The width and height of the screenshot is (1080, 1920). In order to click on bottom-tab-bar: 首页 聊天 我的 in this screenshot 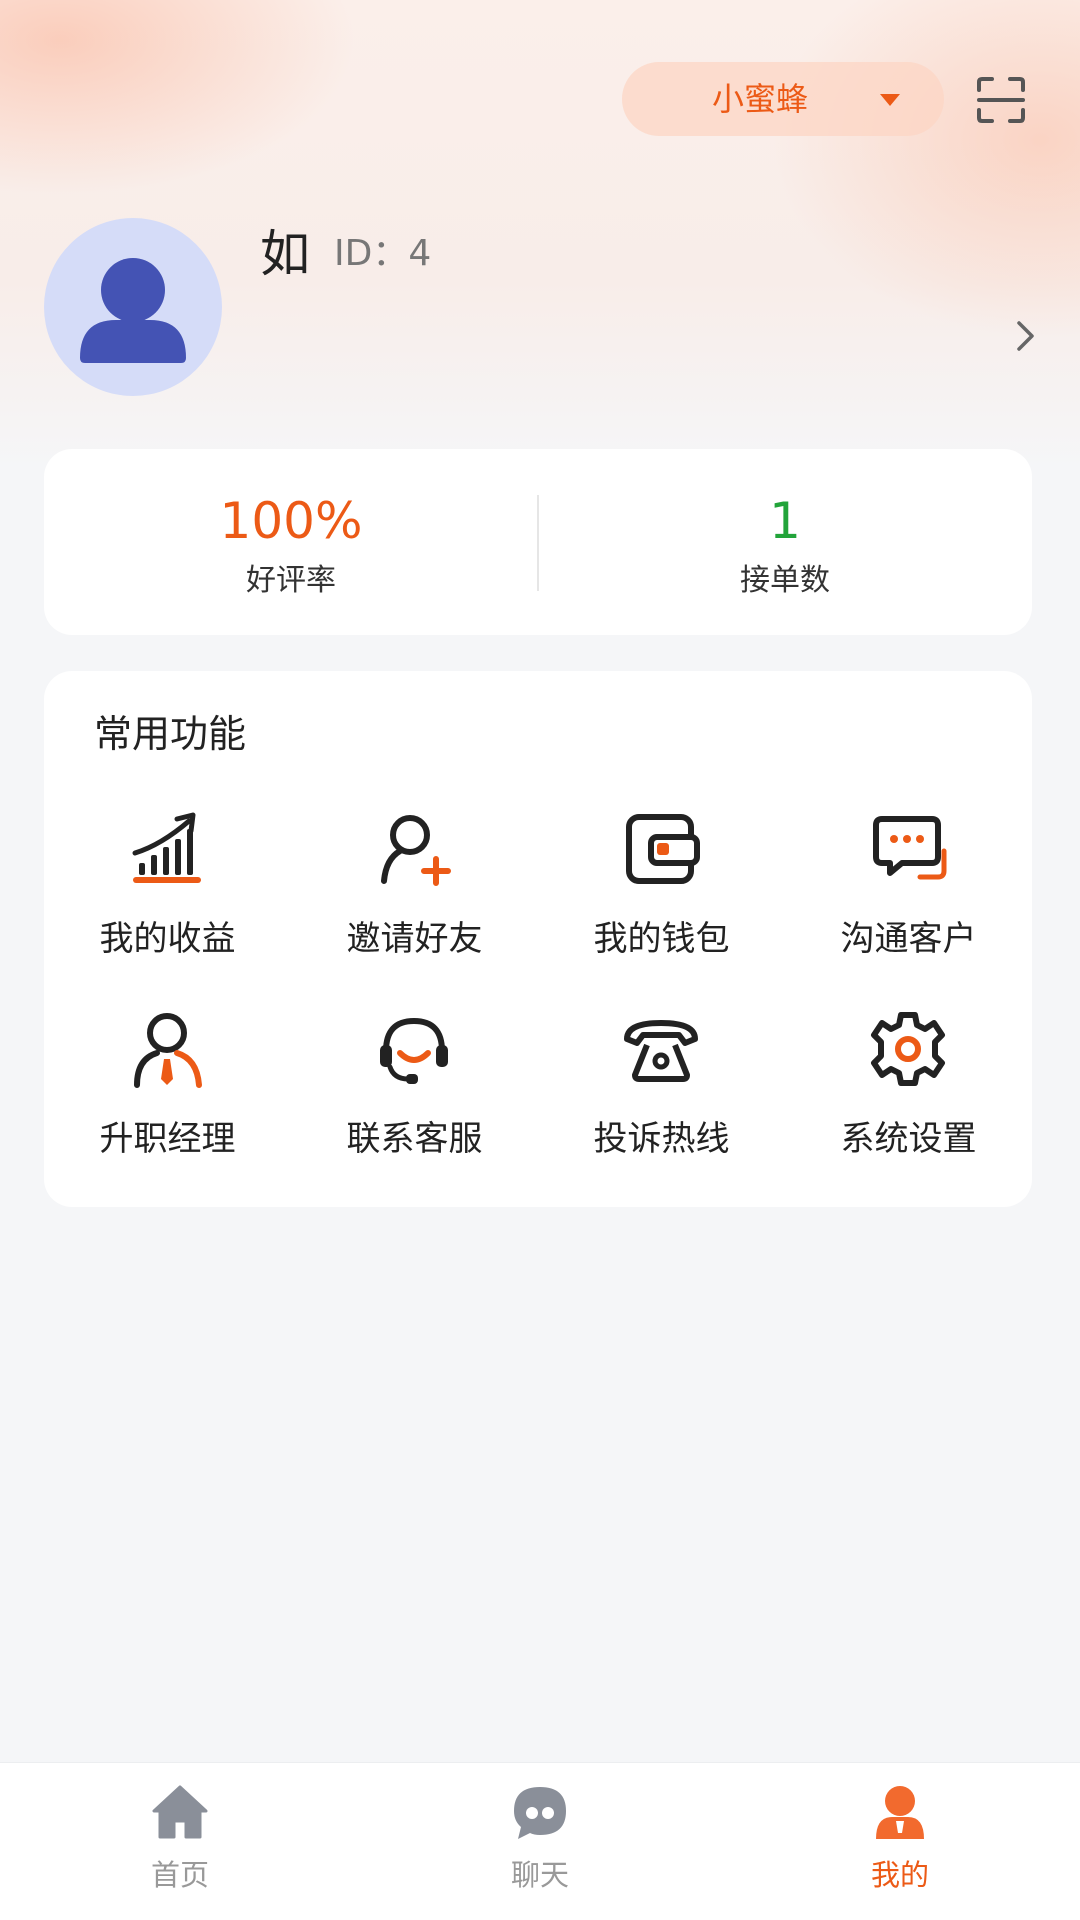, I will do `click(540, 1841)`.